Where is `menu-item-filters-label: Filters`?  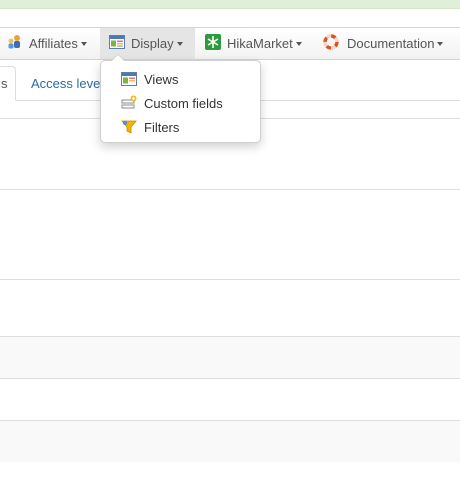 menu-item-filters-label: Filters is located at coordinates (162, 127).